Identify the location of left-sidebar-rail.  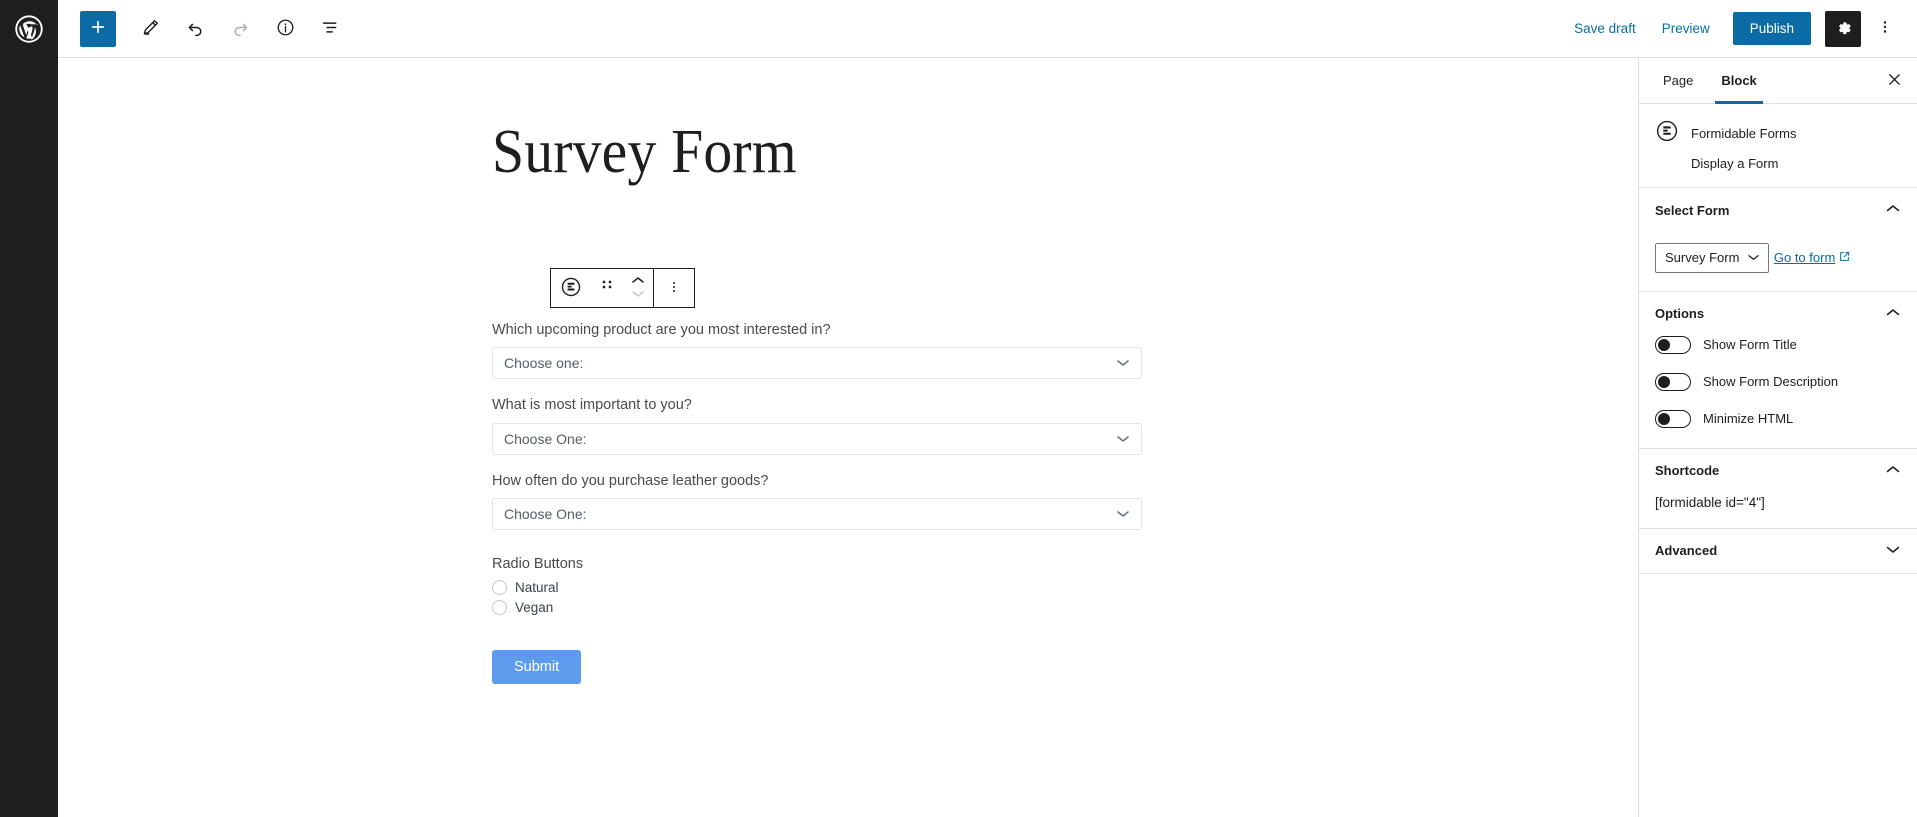
(29, 437).